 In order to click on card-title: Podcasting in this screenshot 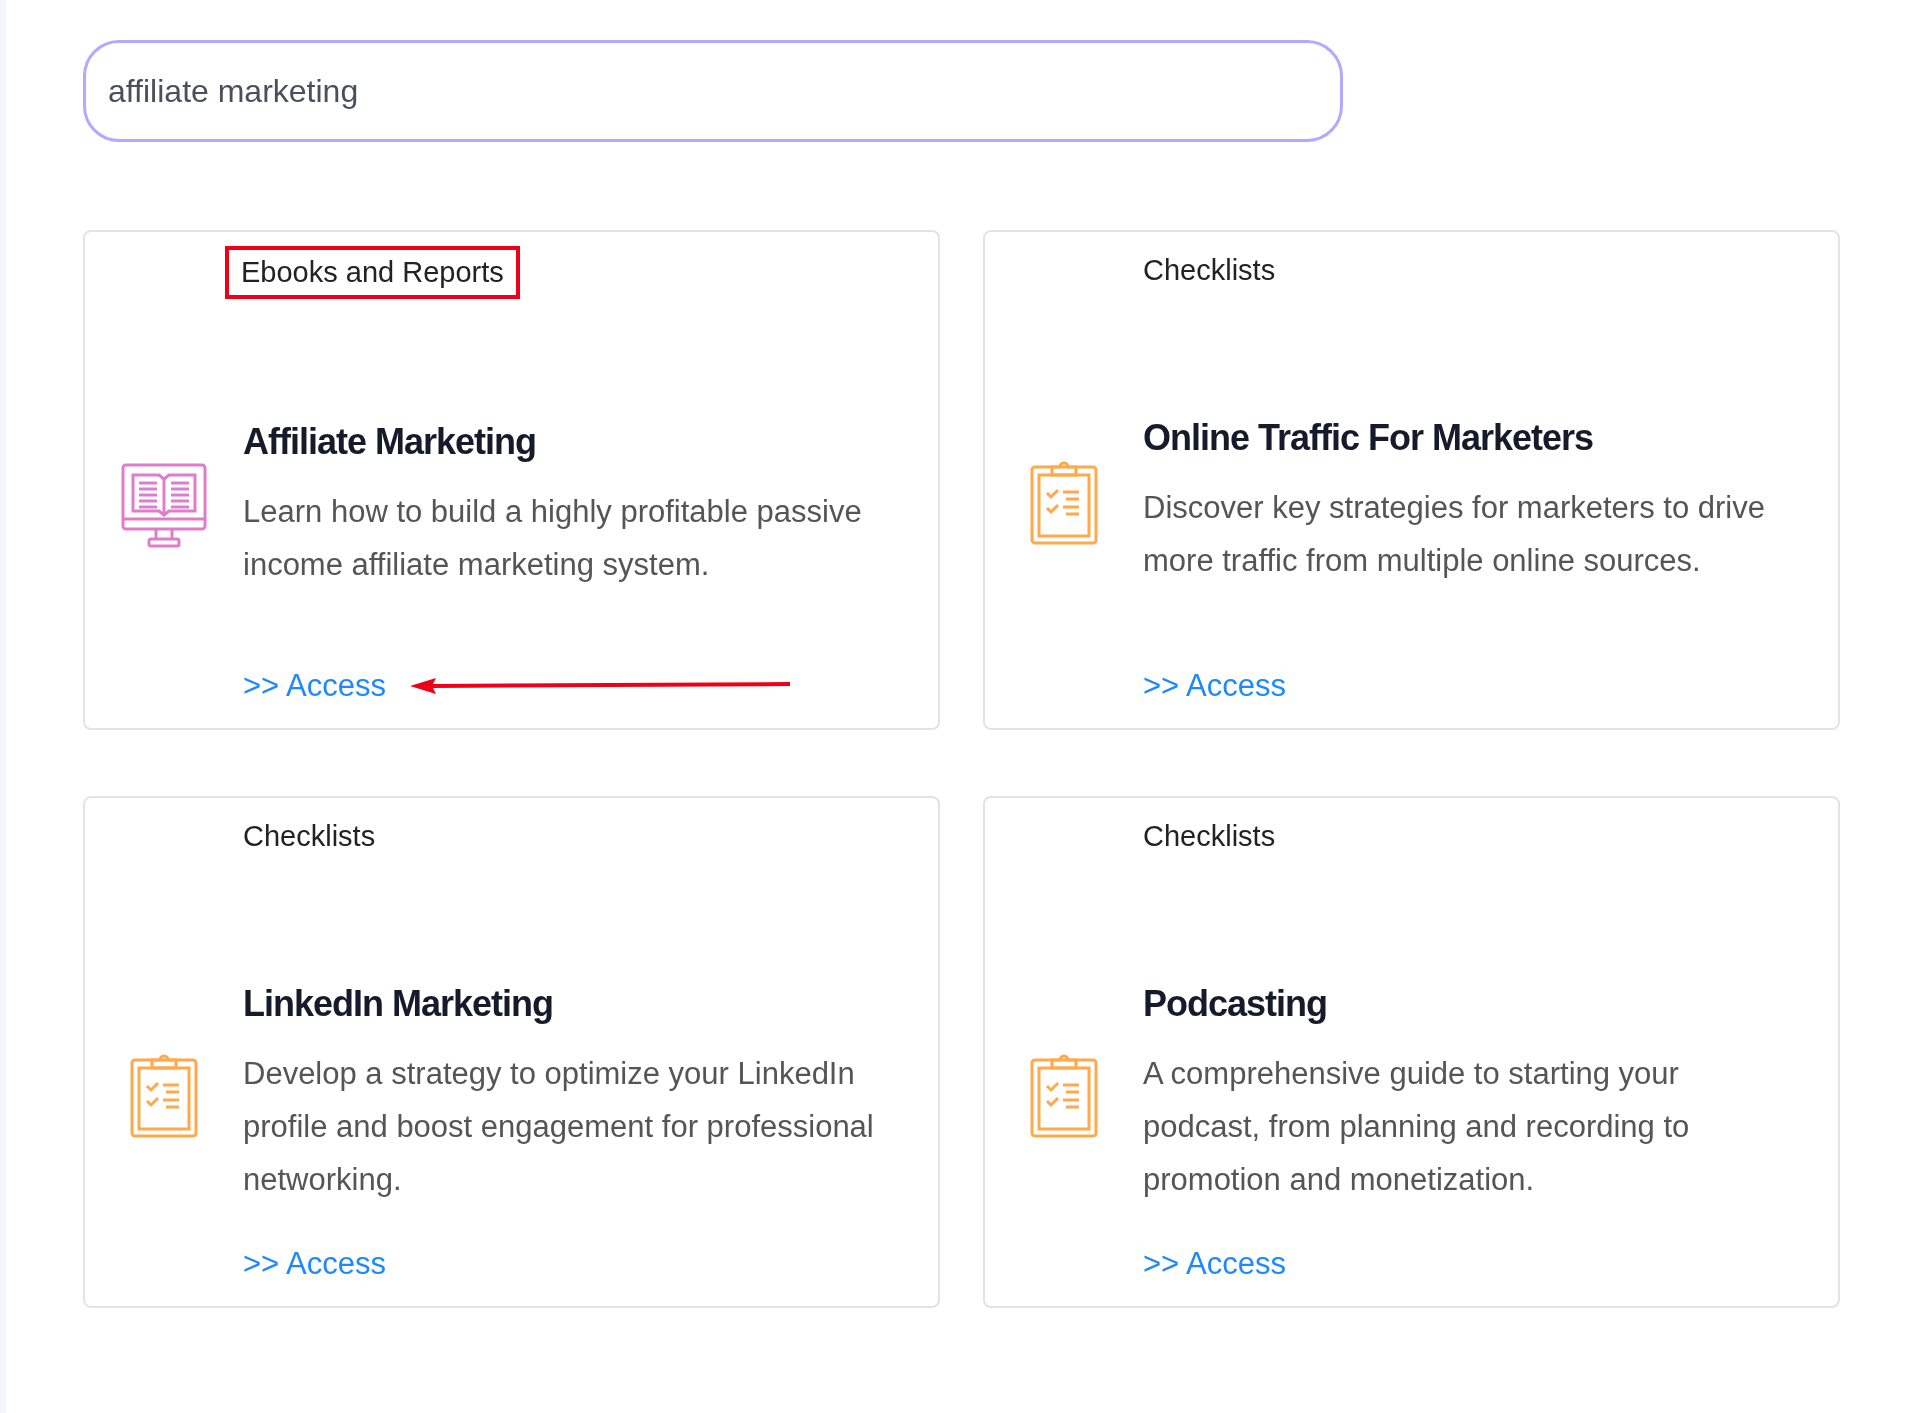, I will do `click(1236, 1004)`.